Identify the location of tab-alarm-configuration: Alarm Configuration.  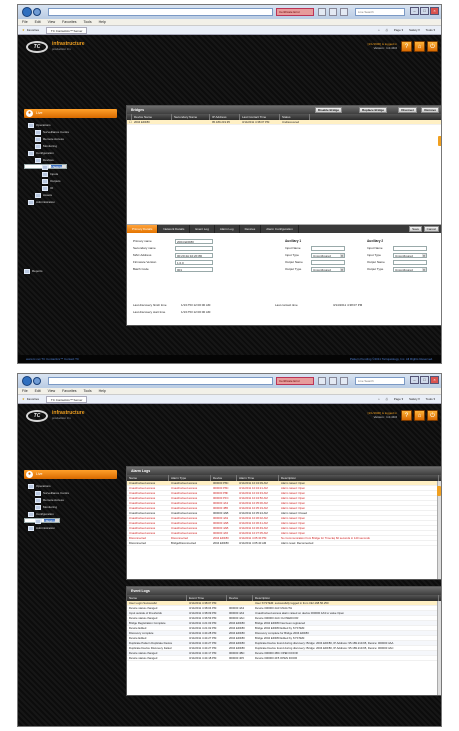
(280, 229).